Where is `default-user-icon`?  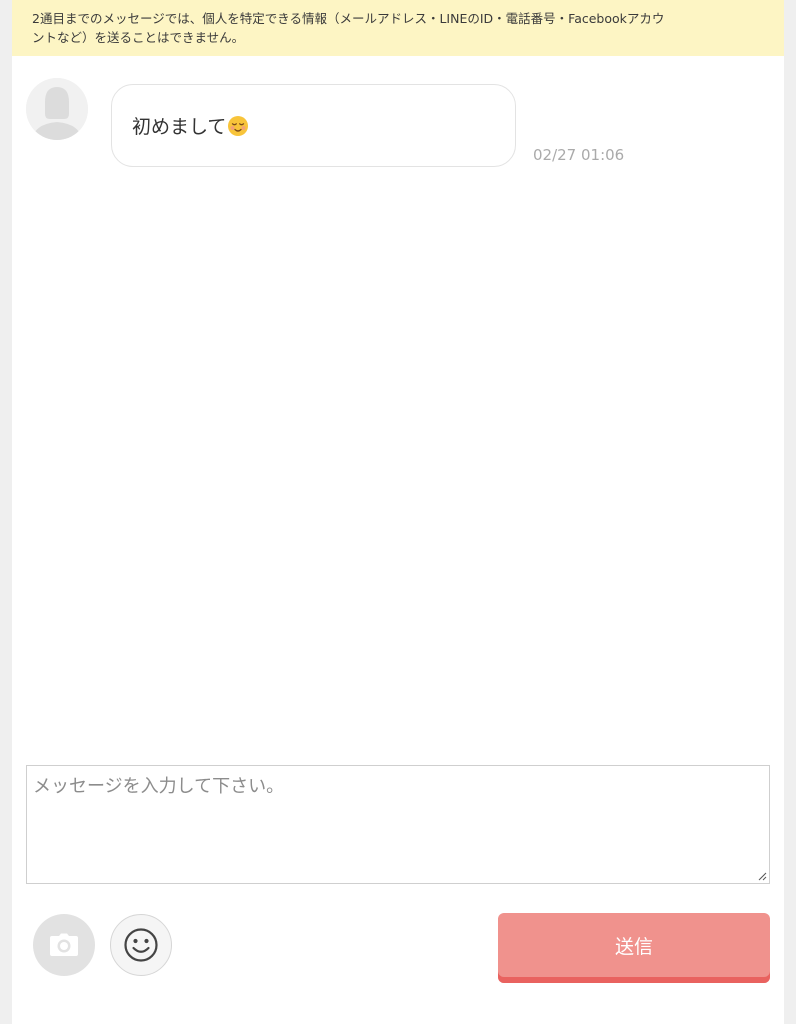 default-user-icon is located at coordinates (57, 109).